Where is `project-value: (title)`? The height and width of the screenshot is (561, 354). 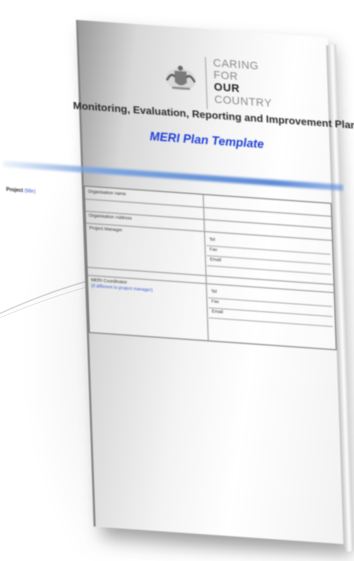 project-value: (title) is located at coordinates (30, 192).